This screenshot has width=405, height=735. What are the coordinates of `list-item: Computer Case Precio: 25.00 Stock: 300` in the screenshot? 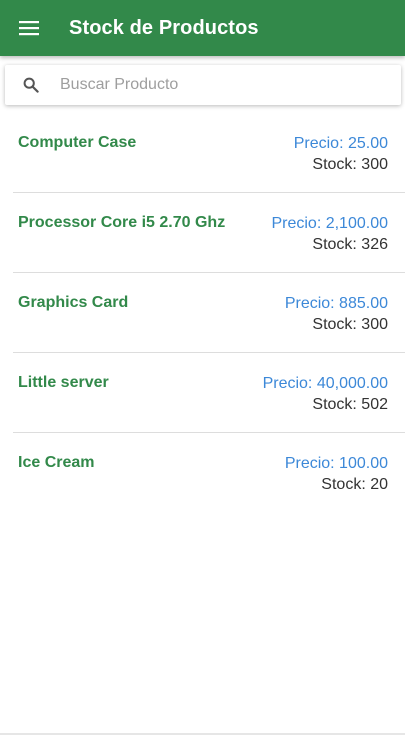 It's located at (209, 153).